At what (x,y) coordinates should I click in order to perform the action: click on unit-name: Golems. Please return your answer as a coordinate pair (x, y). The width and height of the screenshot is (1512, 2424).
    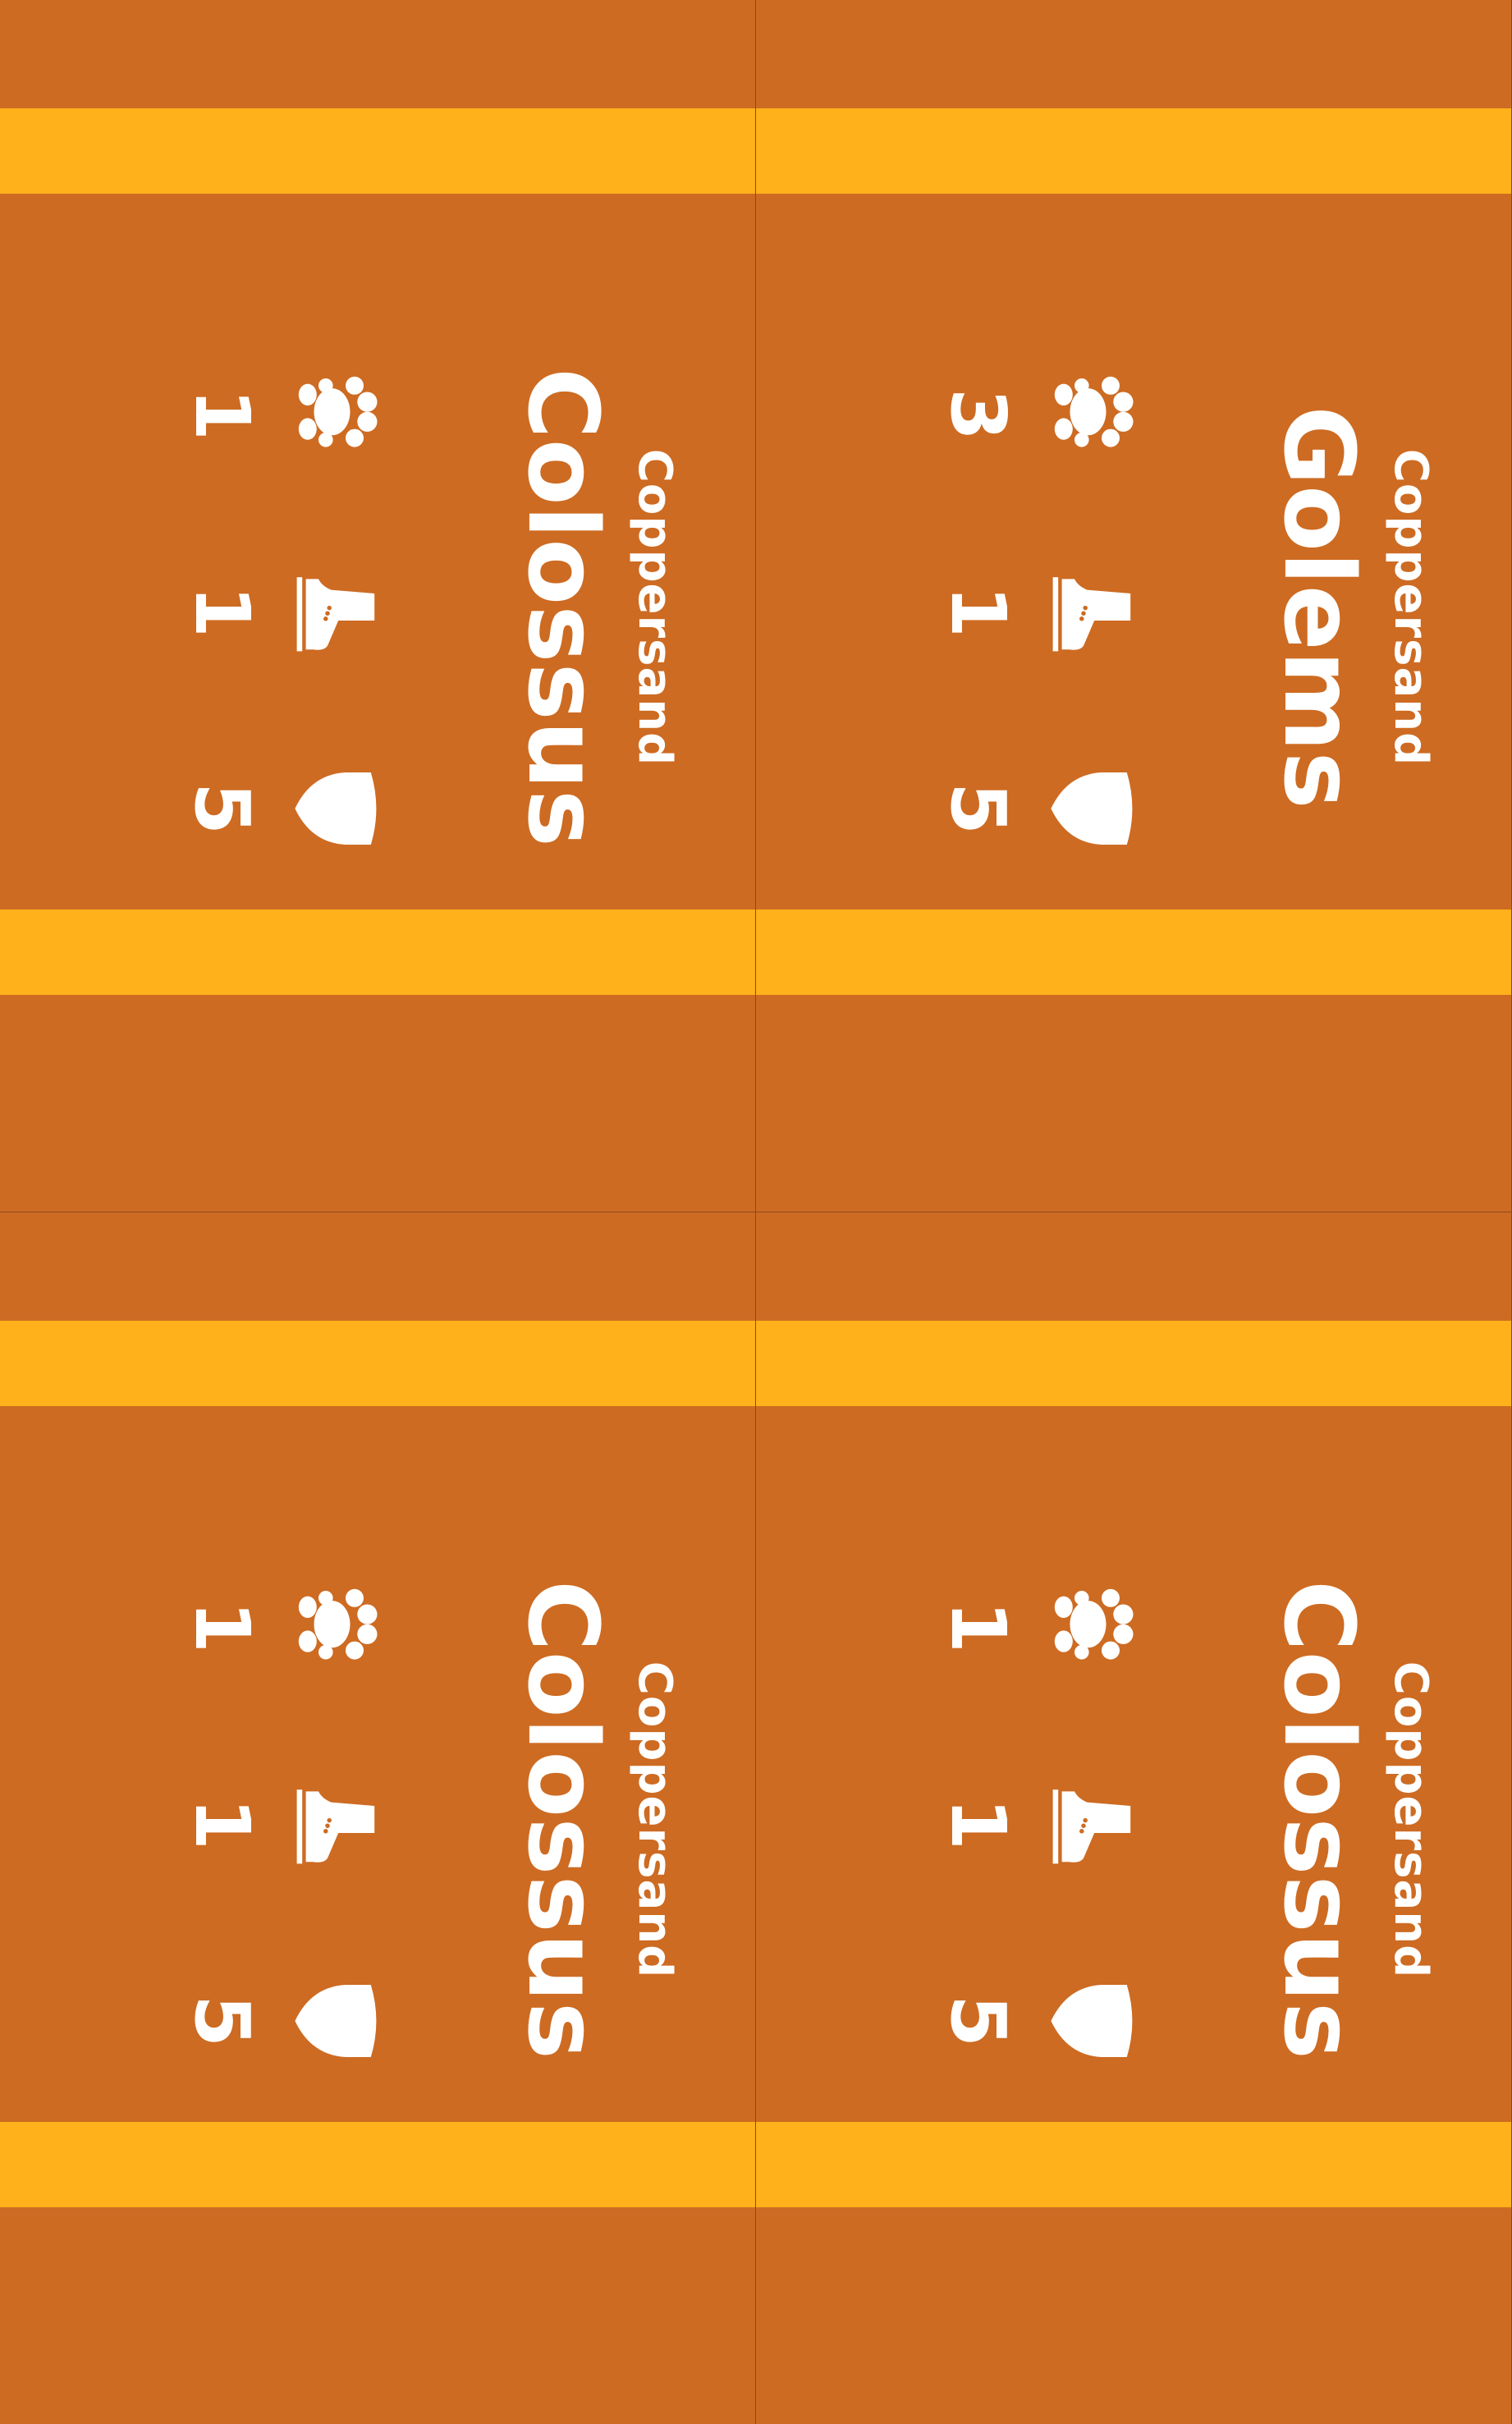
    Looking at the image, I should click on (1319, 607).